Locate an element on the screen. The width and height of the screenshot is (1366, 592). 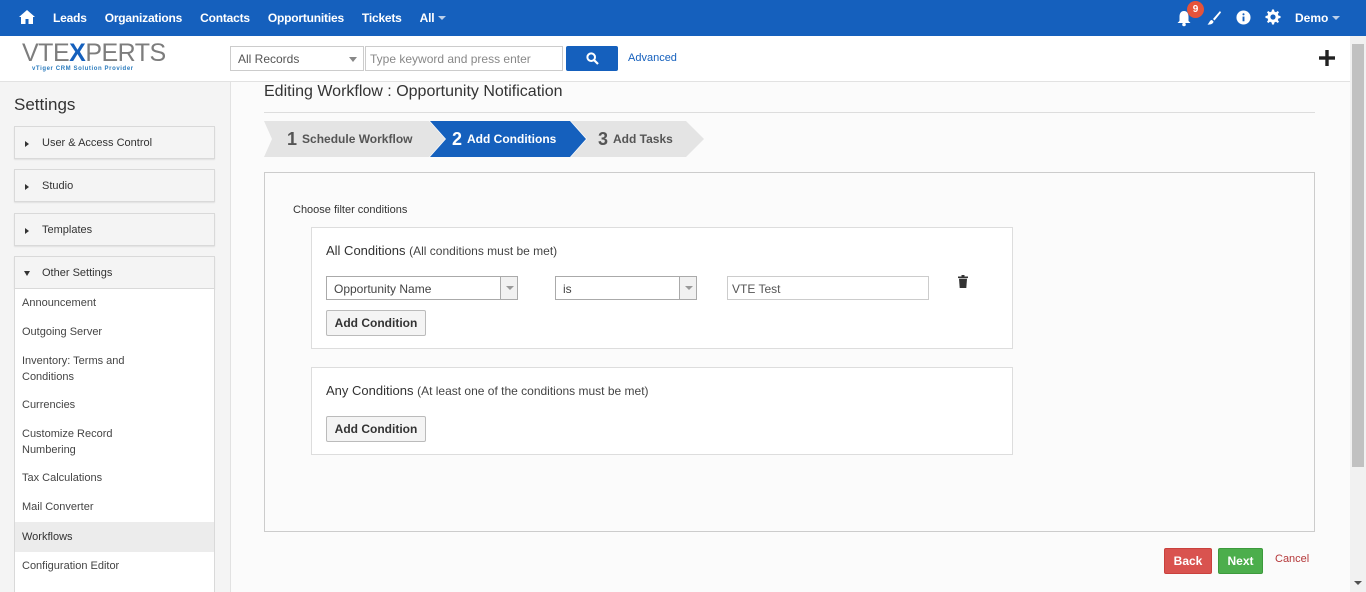
step-add-tasks: 3 Add Tasks is located at coordinates (635, 139).